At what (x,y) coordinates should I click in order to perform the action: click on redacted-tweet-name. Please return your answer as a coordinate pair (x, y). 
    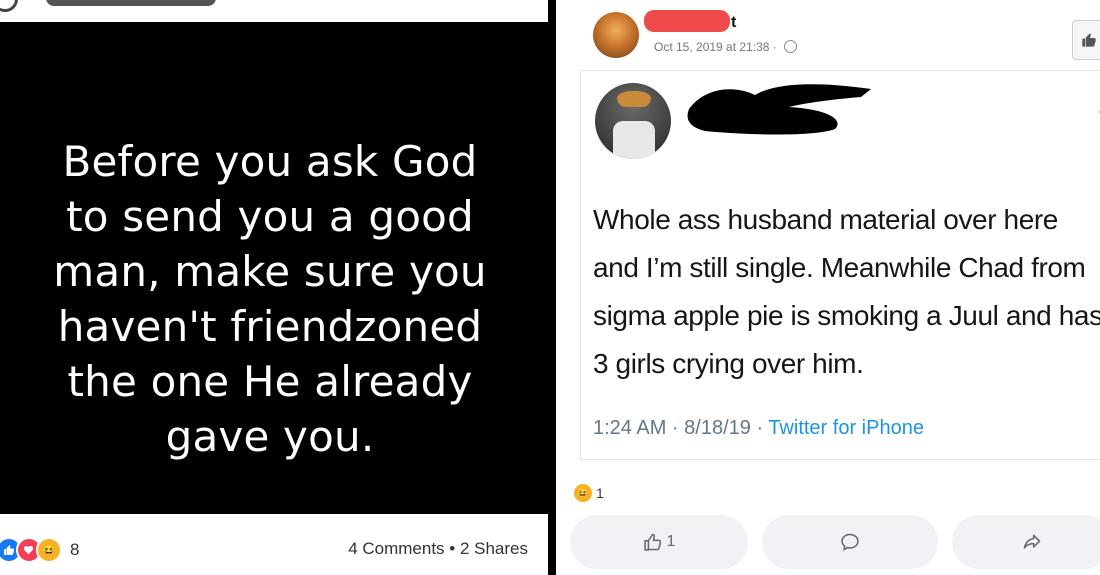
    Looking at the image, I should click on (779, 109).